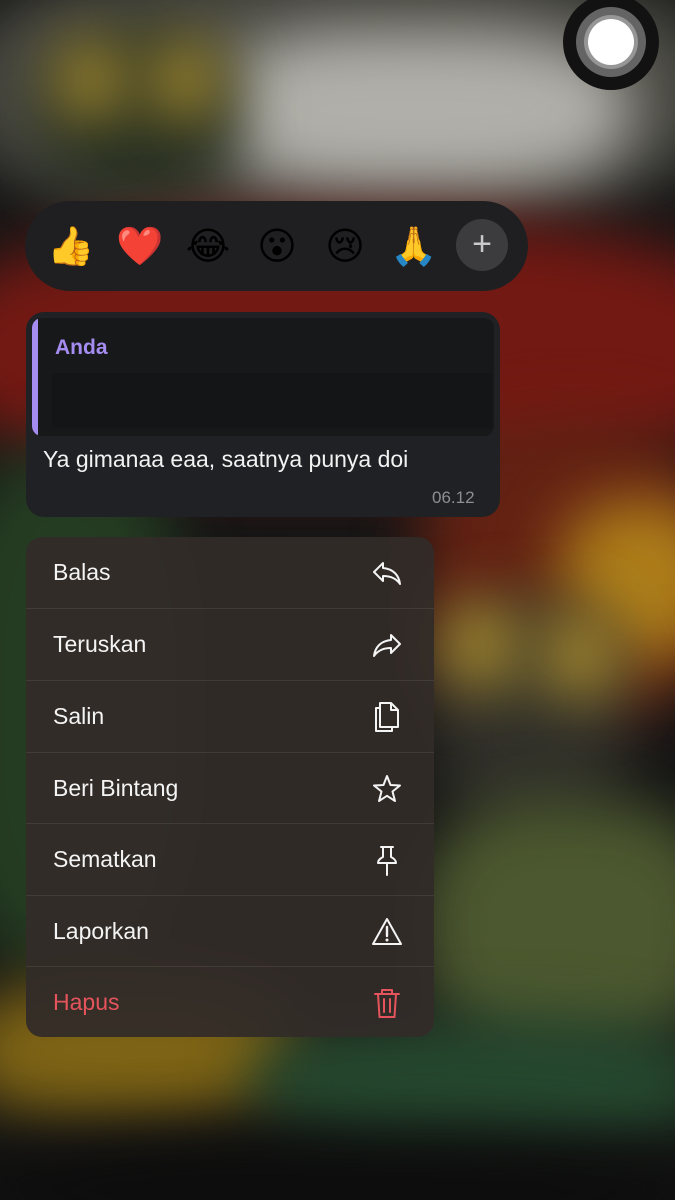  Describe the element at coordinates (387, 861) in the screenshot. I see `pin-icon` at that location.